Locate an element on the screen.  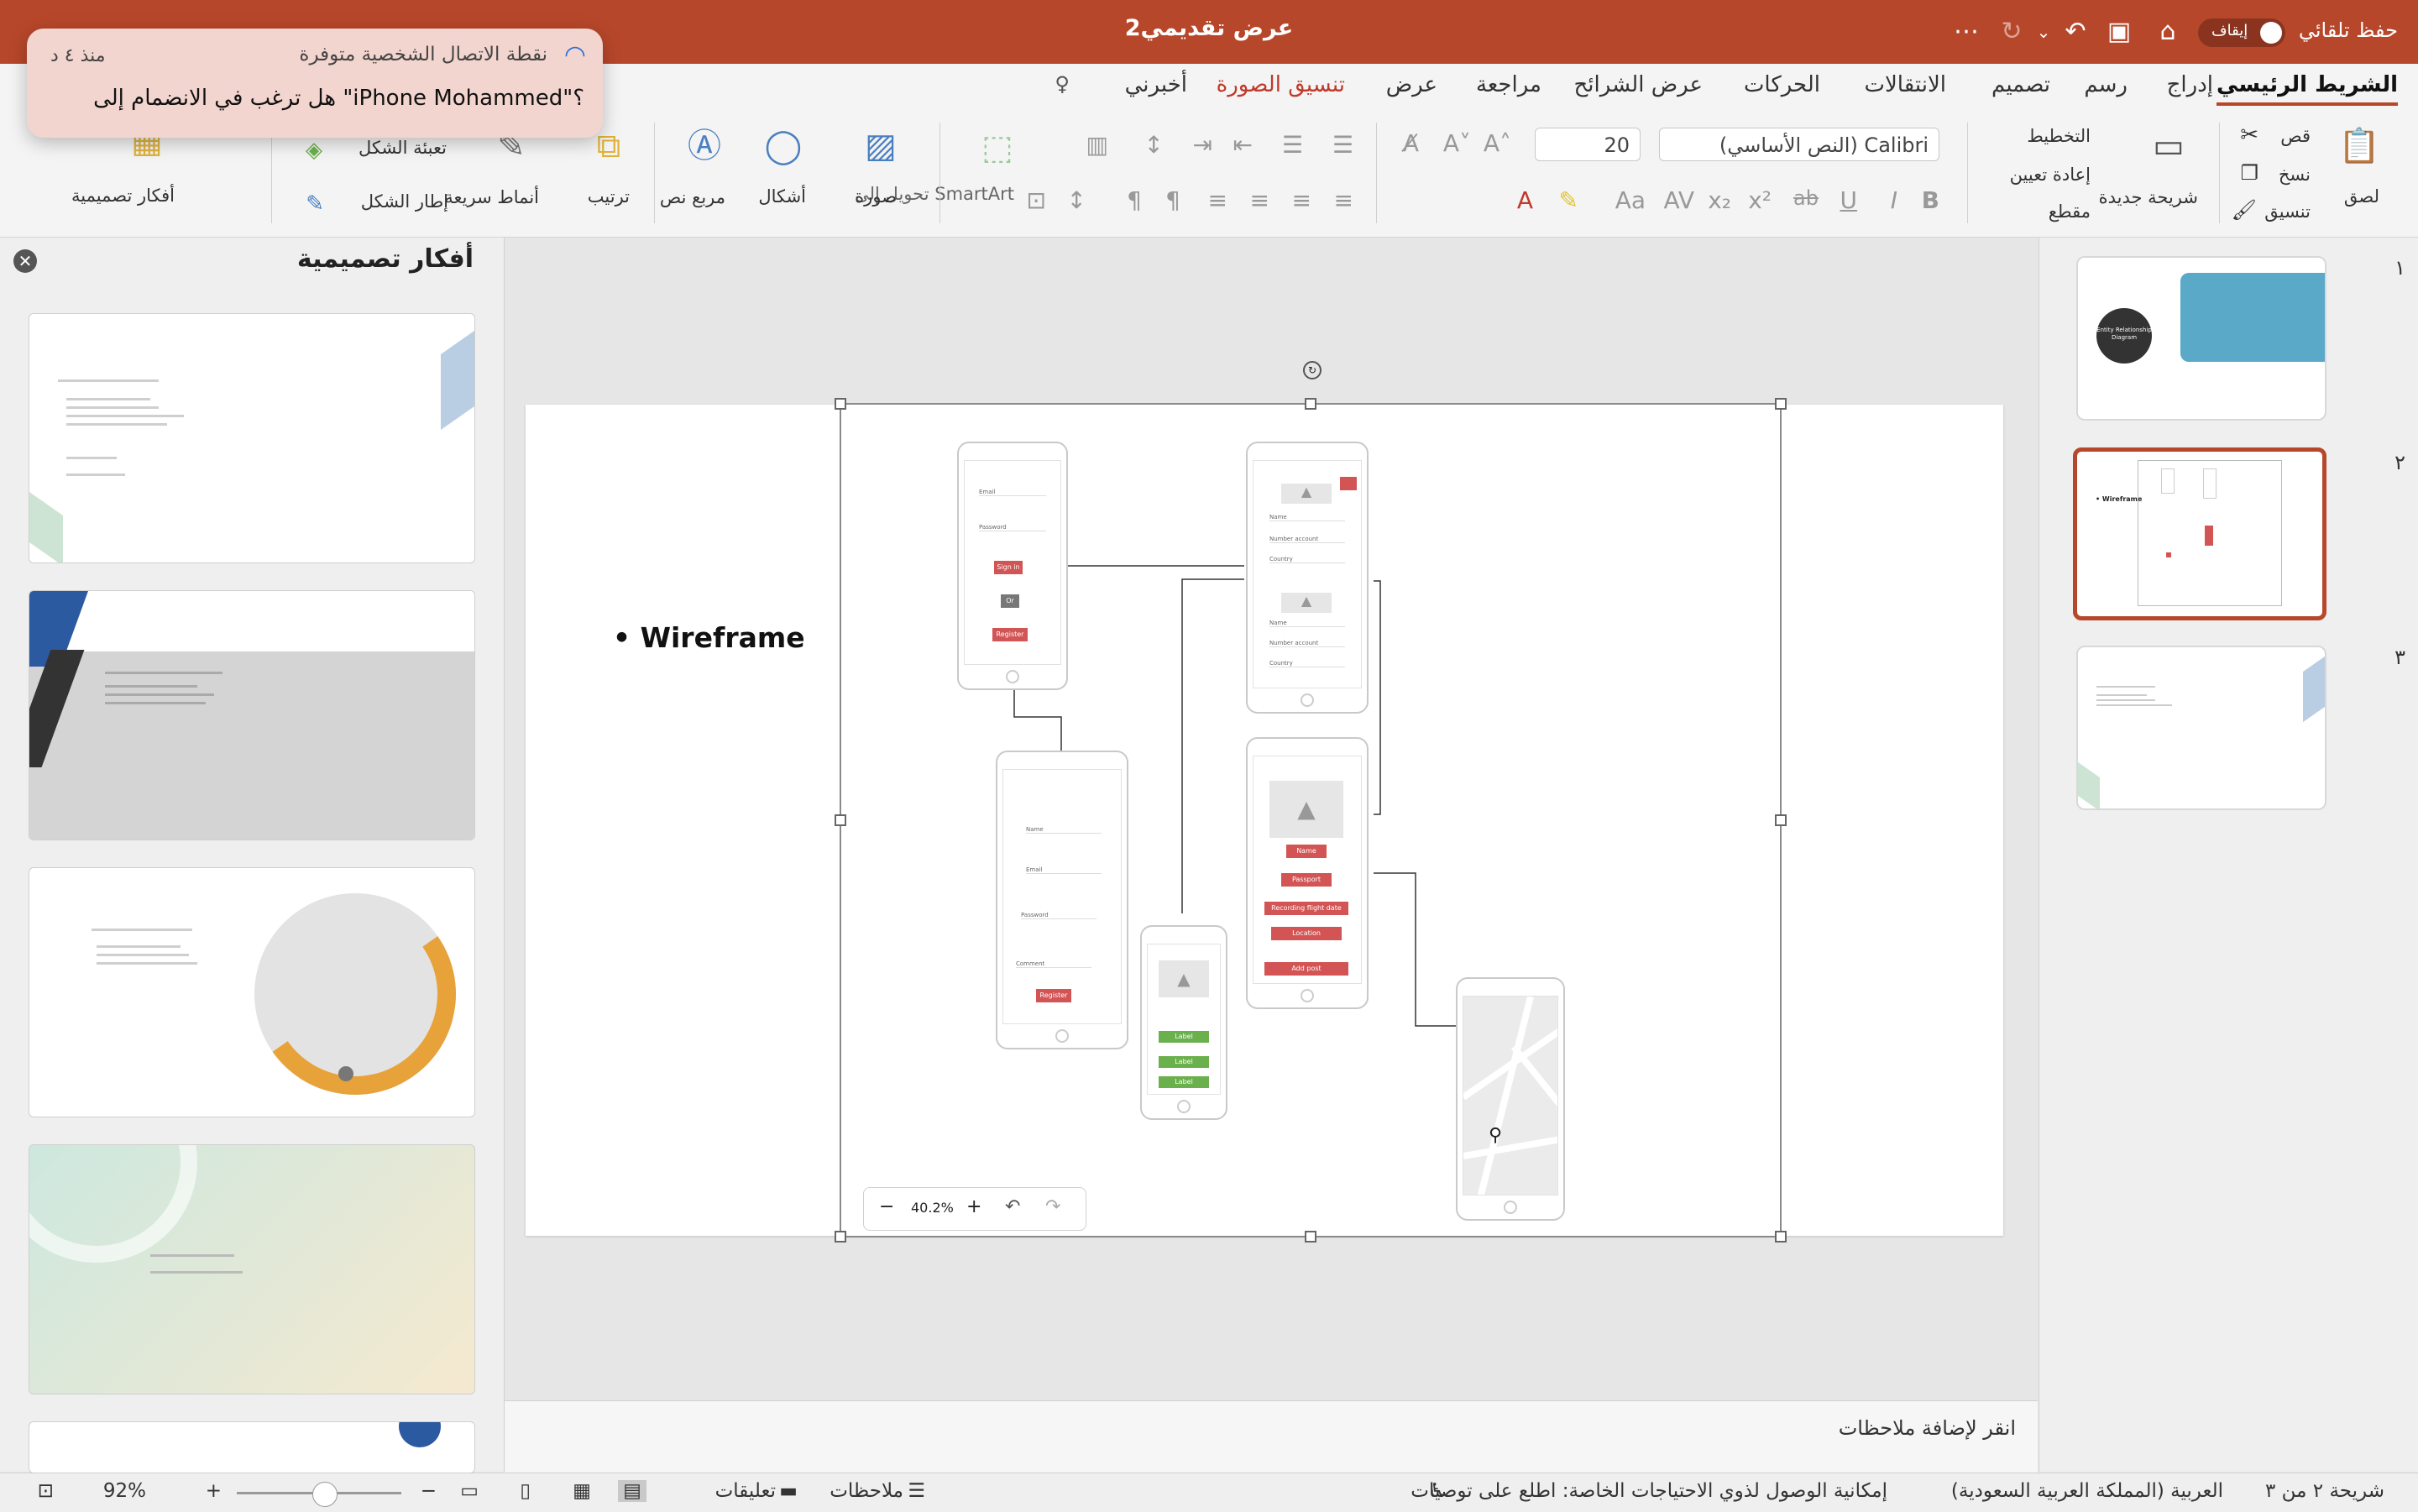
bold-icon: B is located at coordinates (1930, 200).